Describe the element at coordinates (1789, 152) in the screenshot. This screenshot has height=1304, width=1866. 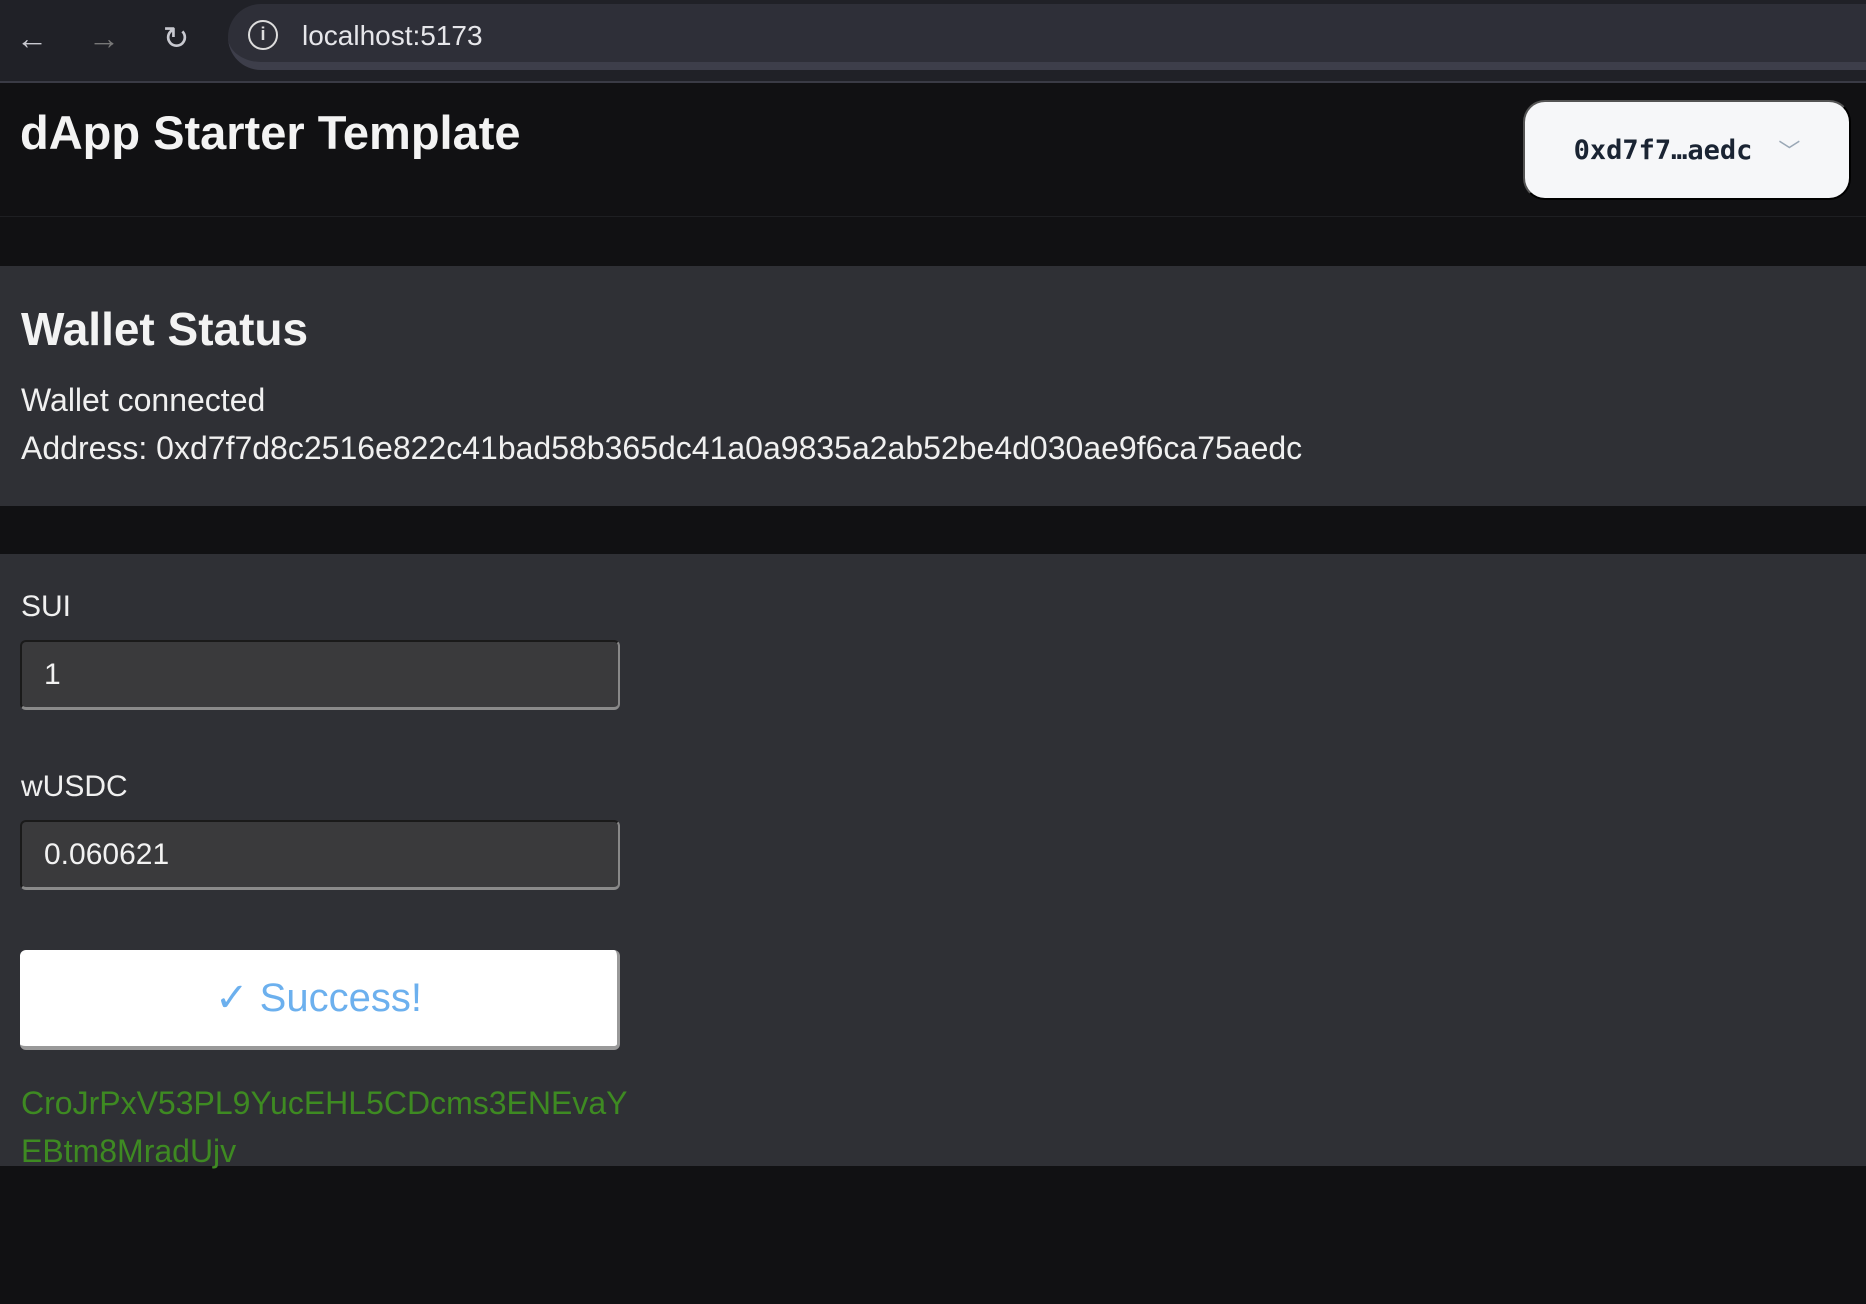
I see `chevron-down-icon: ﹀` at that location.